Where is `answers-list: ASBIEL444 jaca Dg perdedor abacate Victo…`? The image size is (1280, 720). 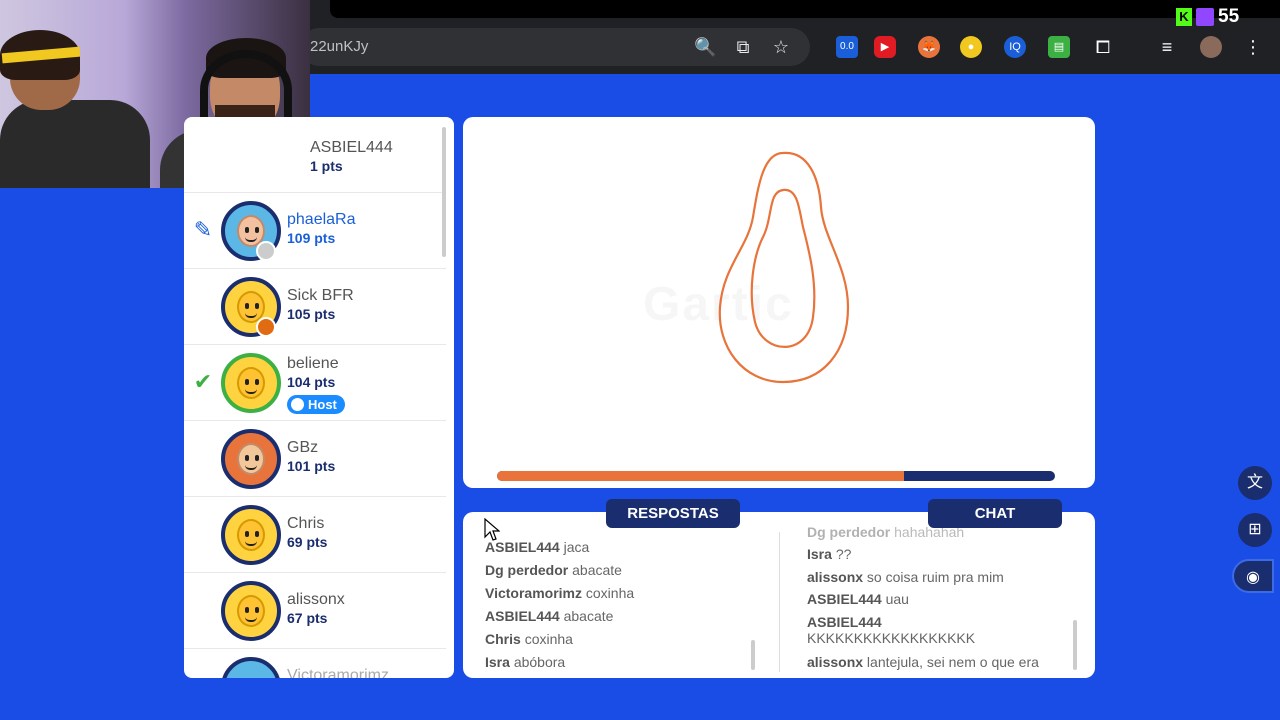 answers-list: ASBIEL444 jaca Dg perdedor abacate Victo… is located at coordinates (625, 606).